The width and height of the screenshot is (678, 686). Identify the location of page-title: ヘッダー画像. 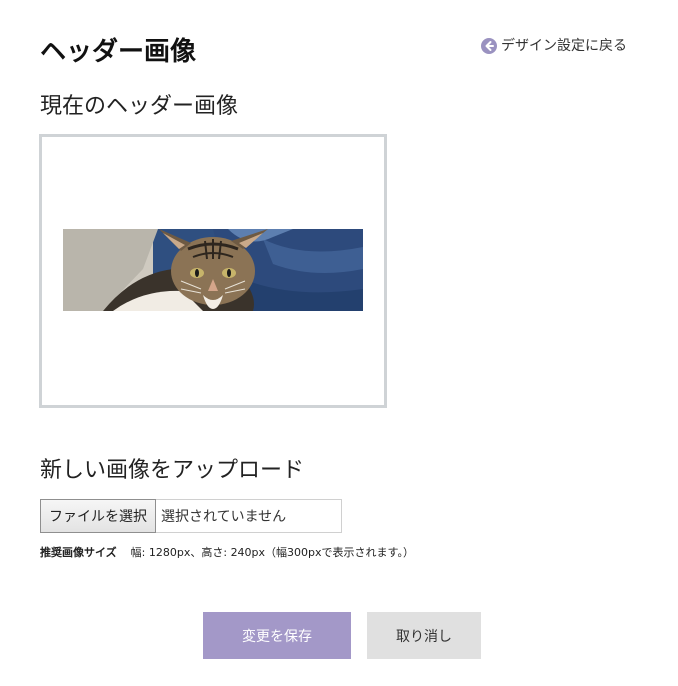
(118, 52).